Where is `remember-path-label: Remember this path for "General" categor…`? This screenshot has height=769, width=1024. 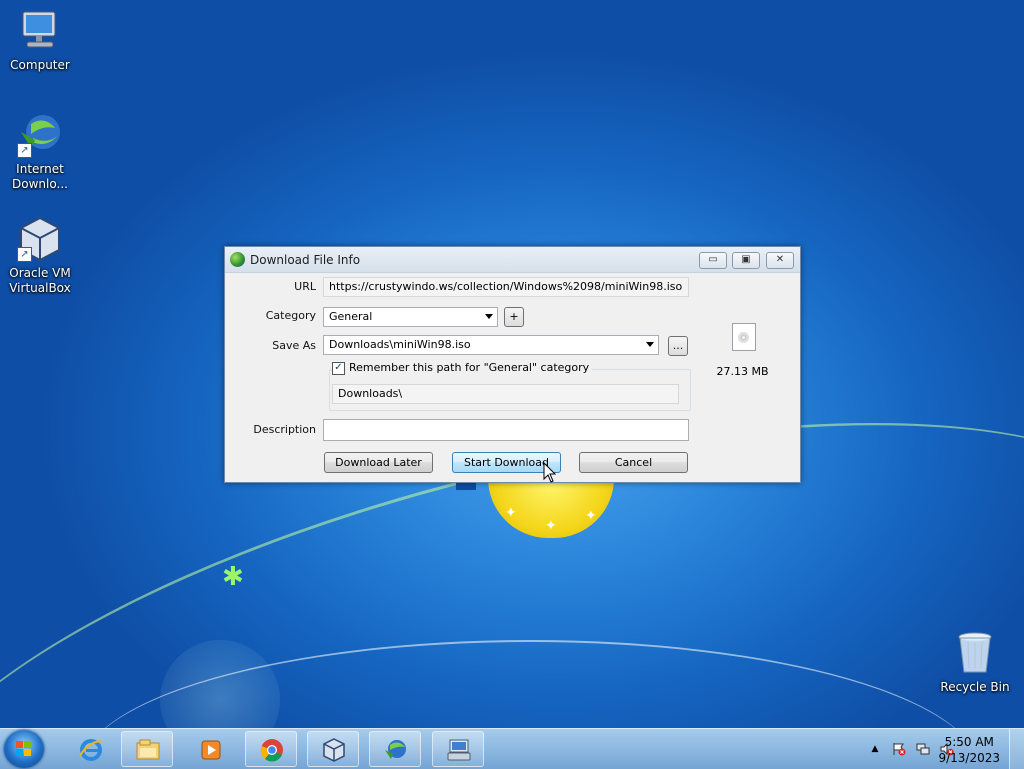 remember-path-label: Remember this path for "General" categor… is located at coordinates (469, 367).